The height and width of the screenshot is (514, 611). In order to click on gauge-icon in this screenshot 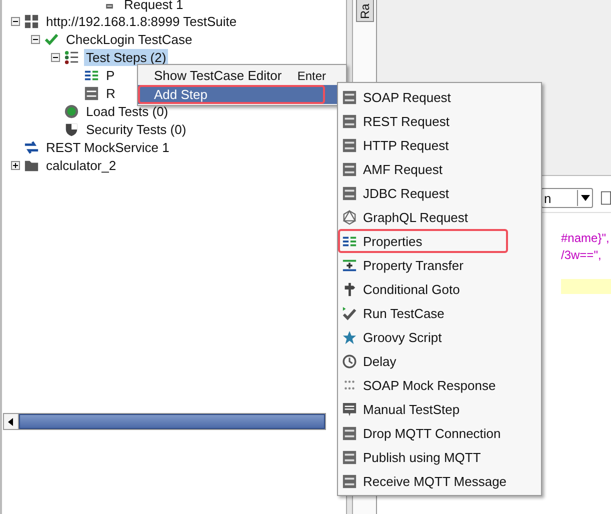, I will do `click(71, 111)`.